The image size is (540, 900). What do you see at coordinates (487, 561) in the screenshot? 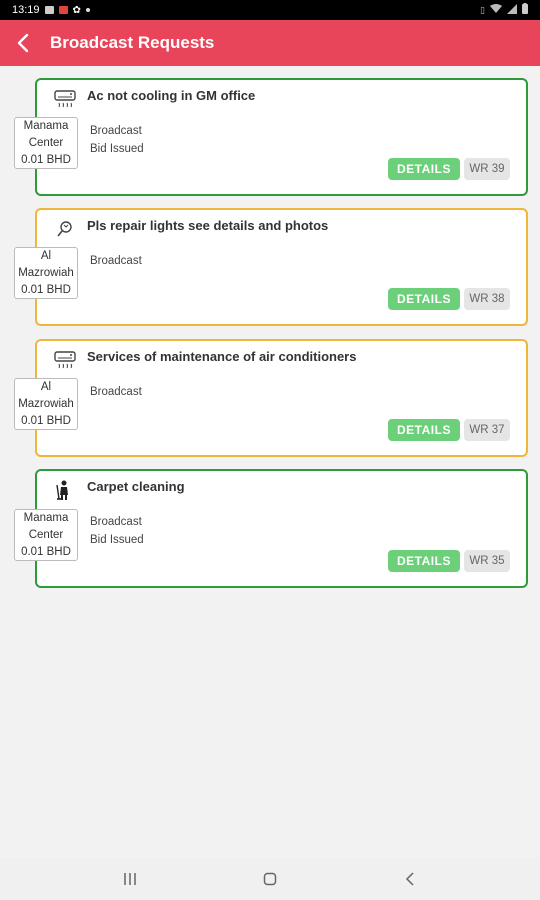
I see `work-request-badge: WR 35` at bounding box center [487, 561].